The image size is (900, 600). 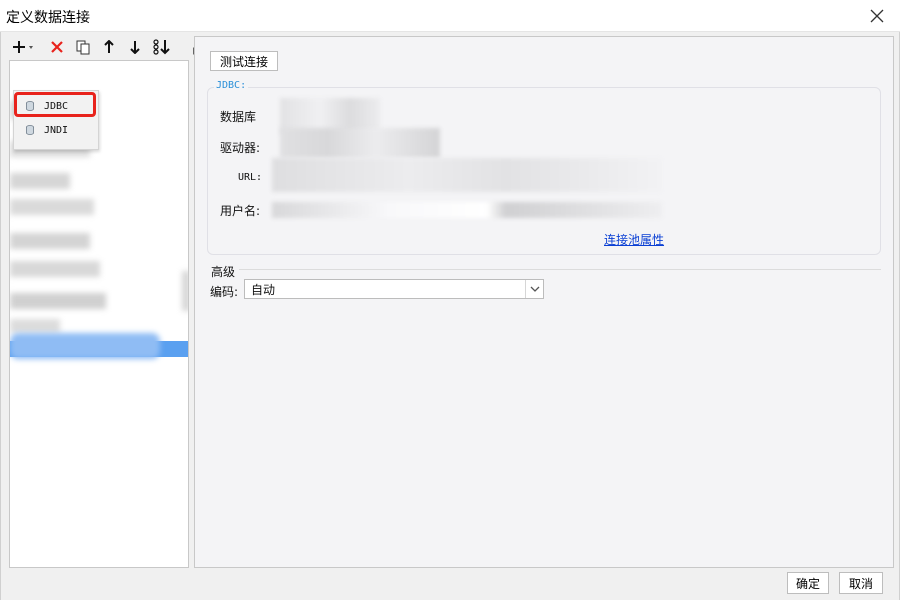 I want to click on pool-properties-link: 连接池属性, so click(x=634, y=239).